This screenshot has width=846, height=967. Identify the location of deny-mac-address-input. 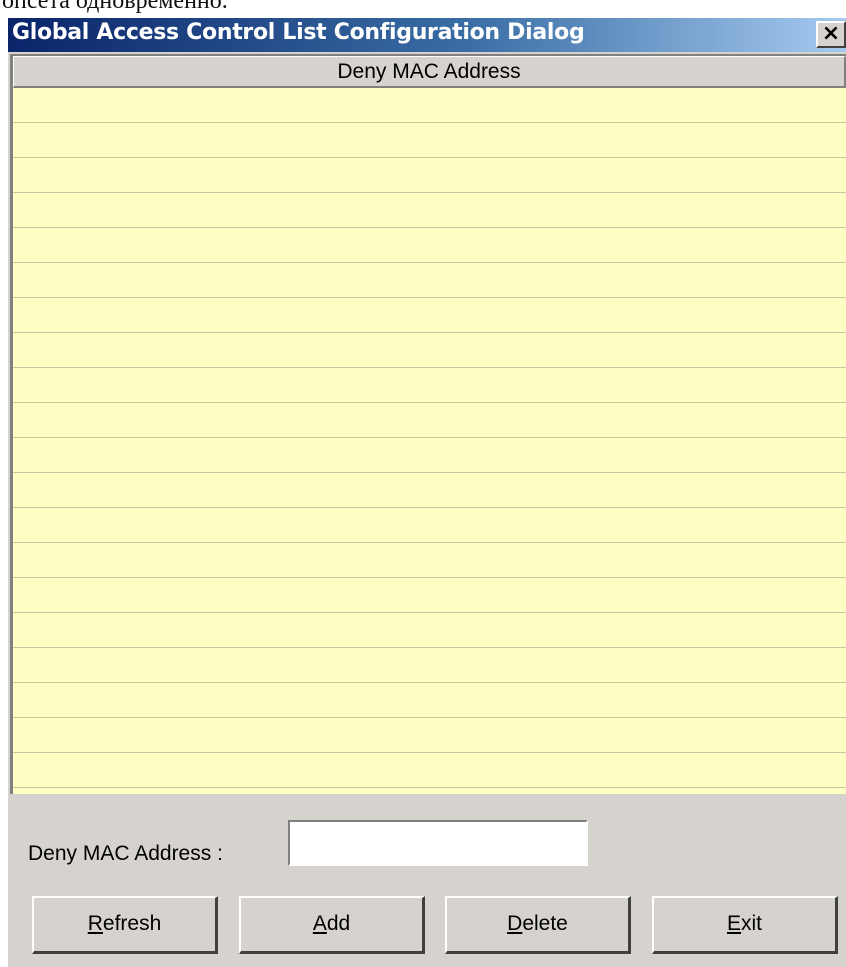
(438, 843).